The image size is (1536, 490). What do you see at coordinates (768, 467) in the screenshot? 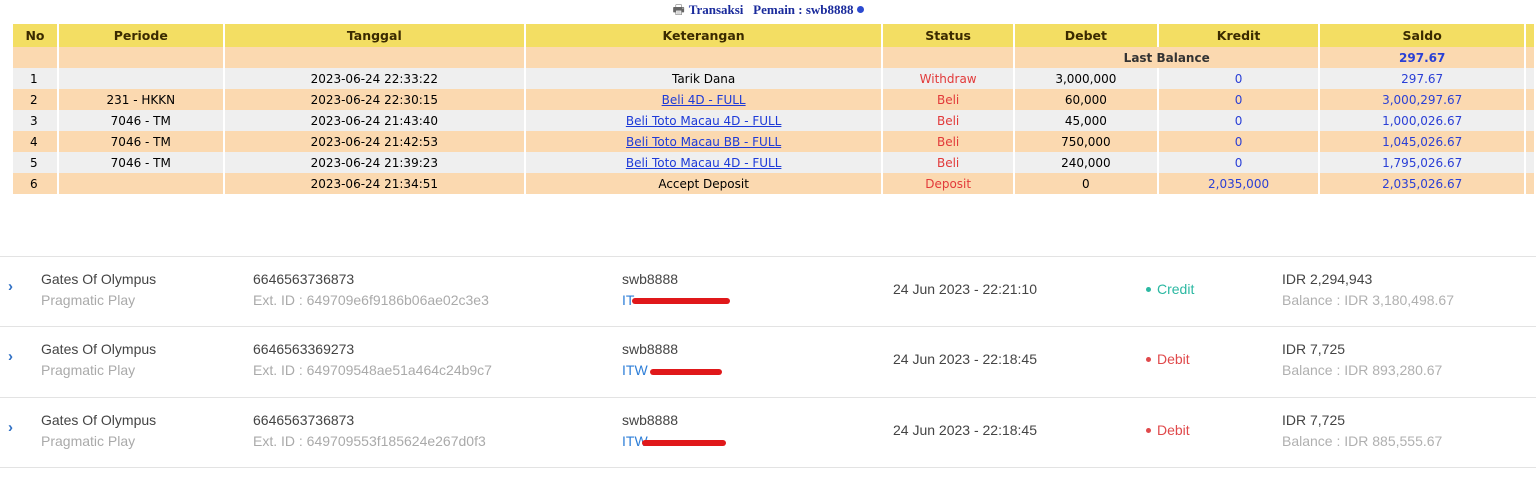
I see `row-divider` at bounding box center [768, 467].